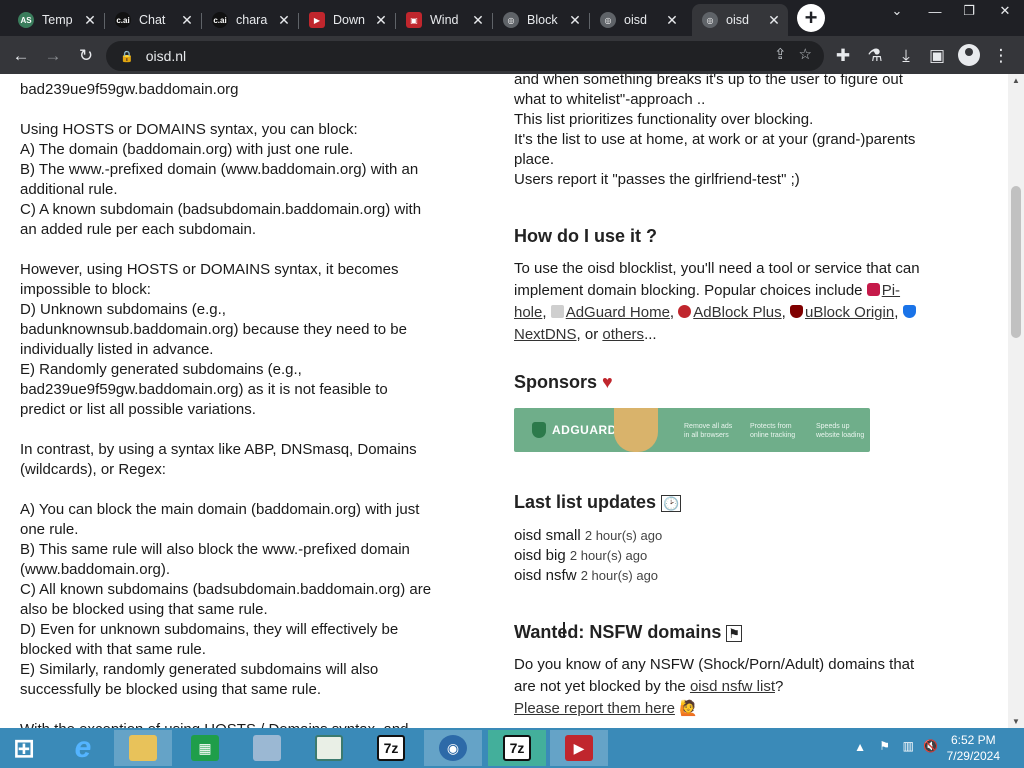  I want to click on browser-app-icon: ◉, so click(453, 748).